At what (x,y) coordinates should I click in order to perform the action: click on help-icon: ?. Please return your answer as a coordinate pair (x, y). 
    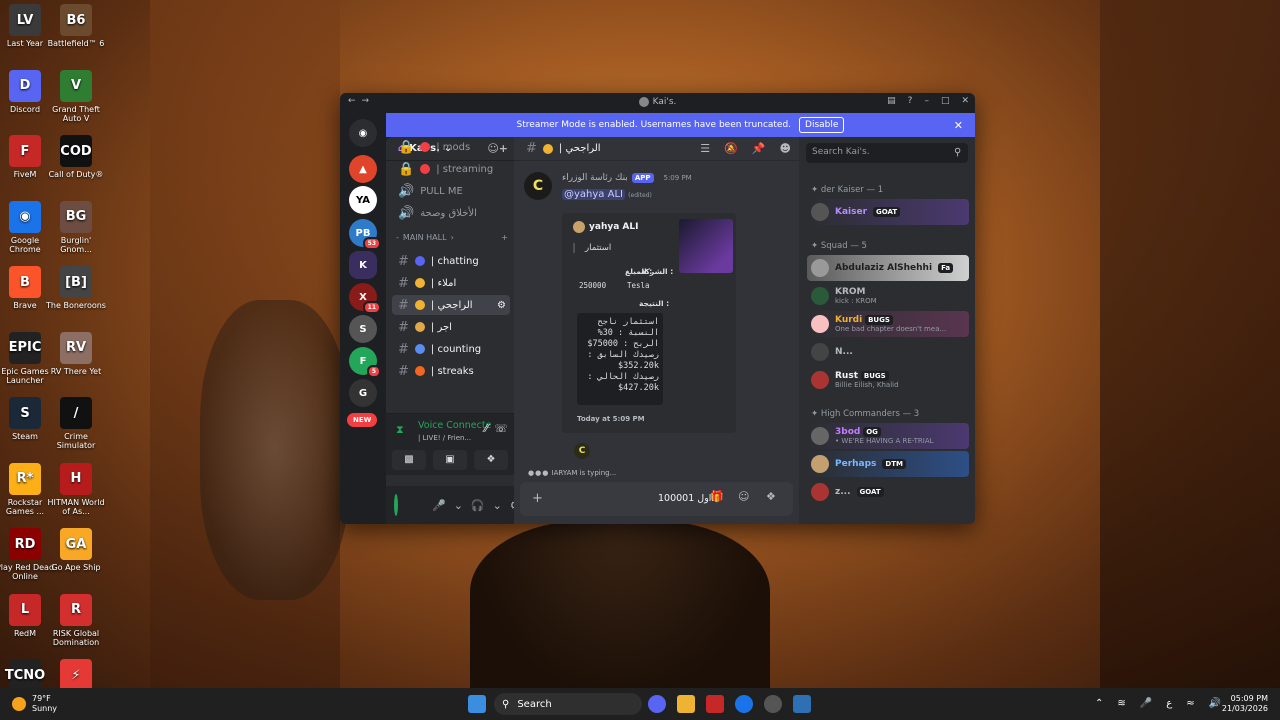
    Looking at the image, I should click on (910, 101).